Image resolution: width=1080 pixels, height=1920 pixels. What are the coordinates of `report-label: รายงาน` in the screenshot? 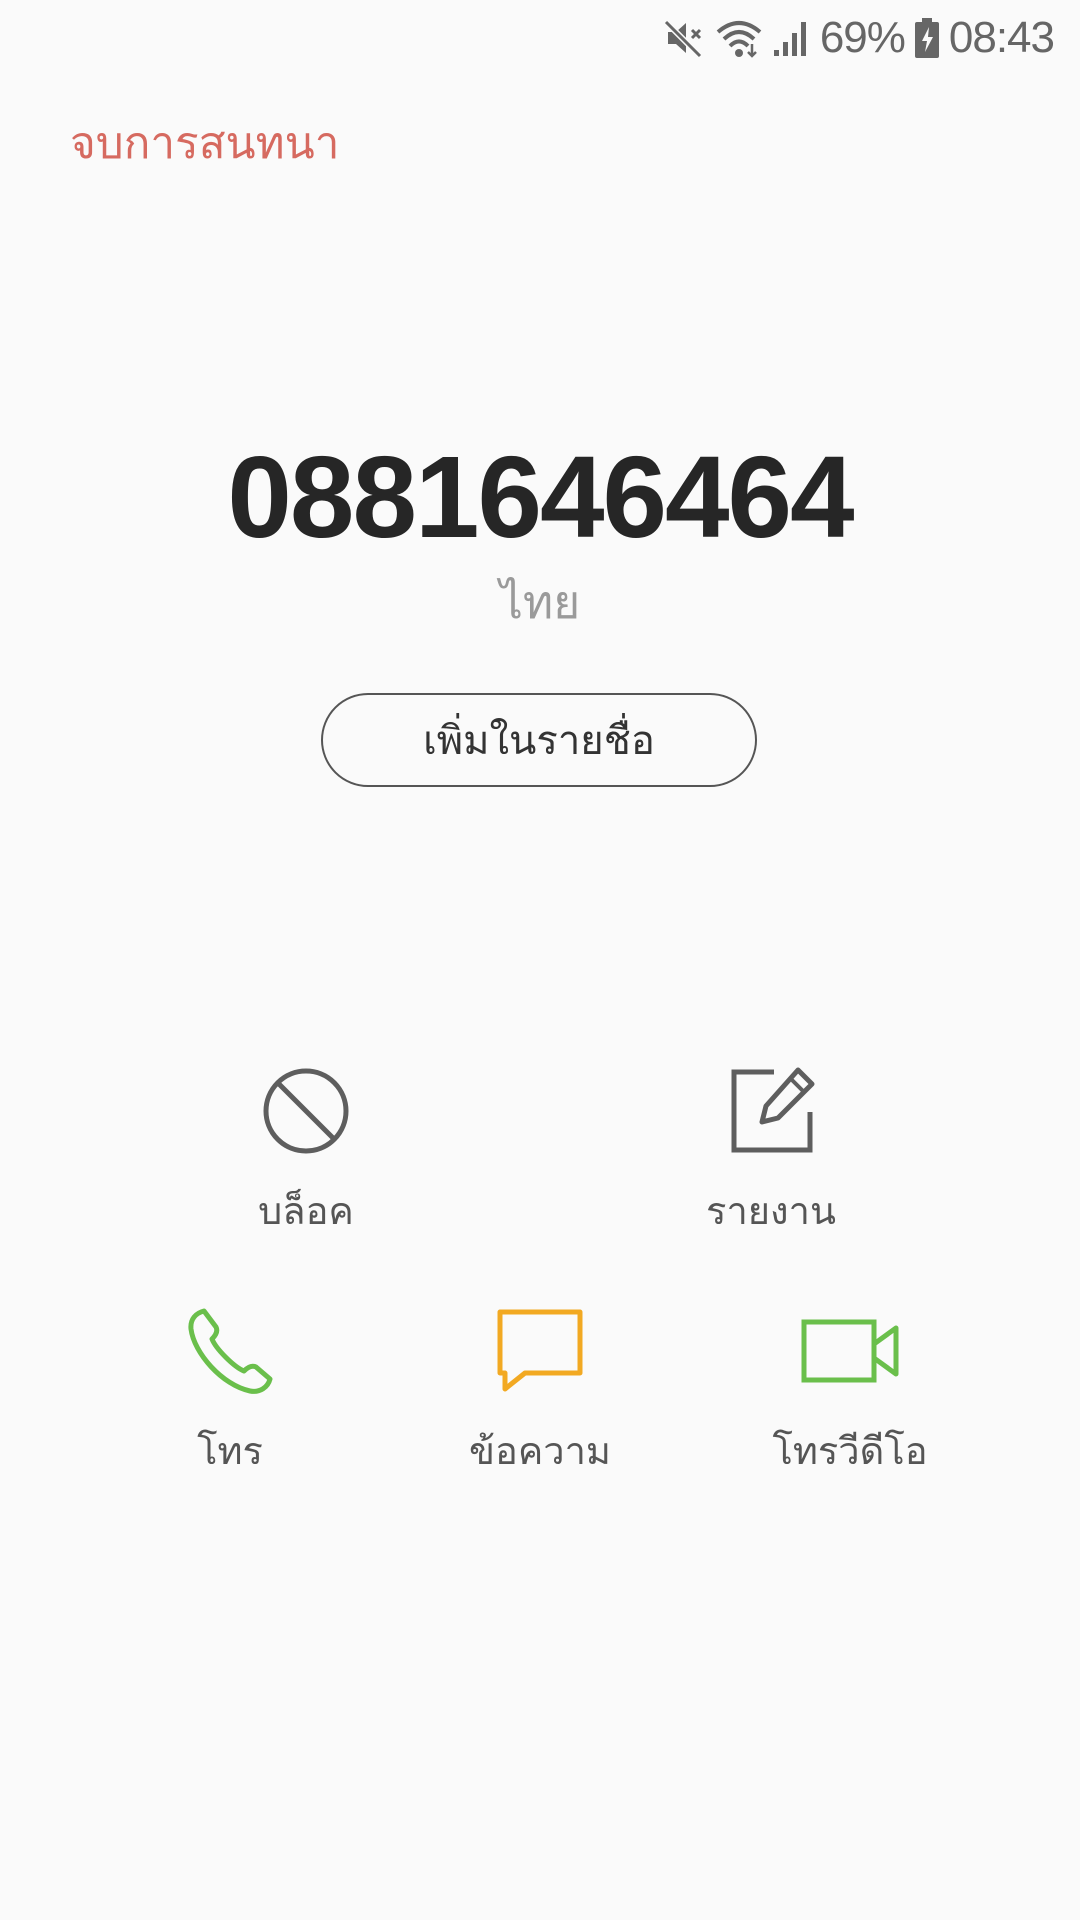 It's located at (771, 1211).